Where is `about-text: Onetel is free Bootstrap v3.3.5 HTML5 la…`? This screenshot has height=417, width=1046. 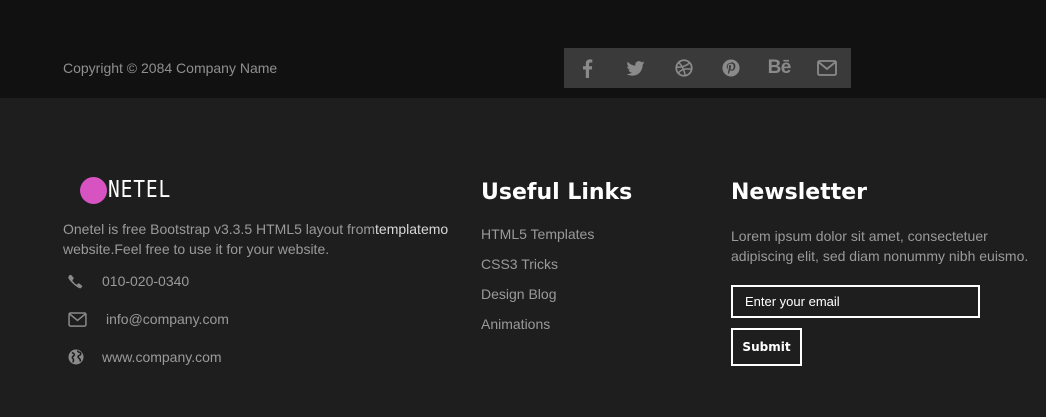
about-text: Onetel is free Bootstrap v3.3.5 HTML5 la… is located at coordinates (263, 239).